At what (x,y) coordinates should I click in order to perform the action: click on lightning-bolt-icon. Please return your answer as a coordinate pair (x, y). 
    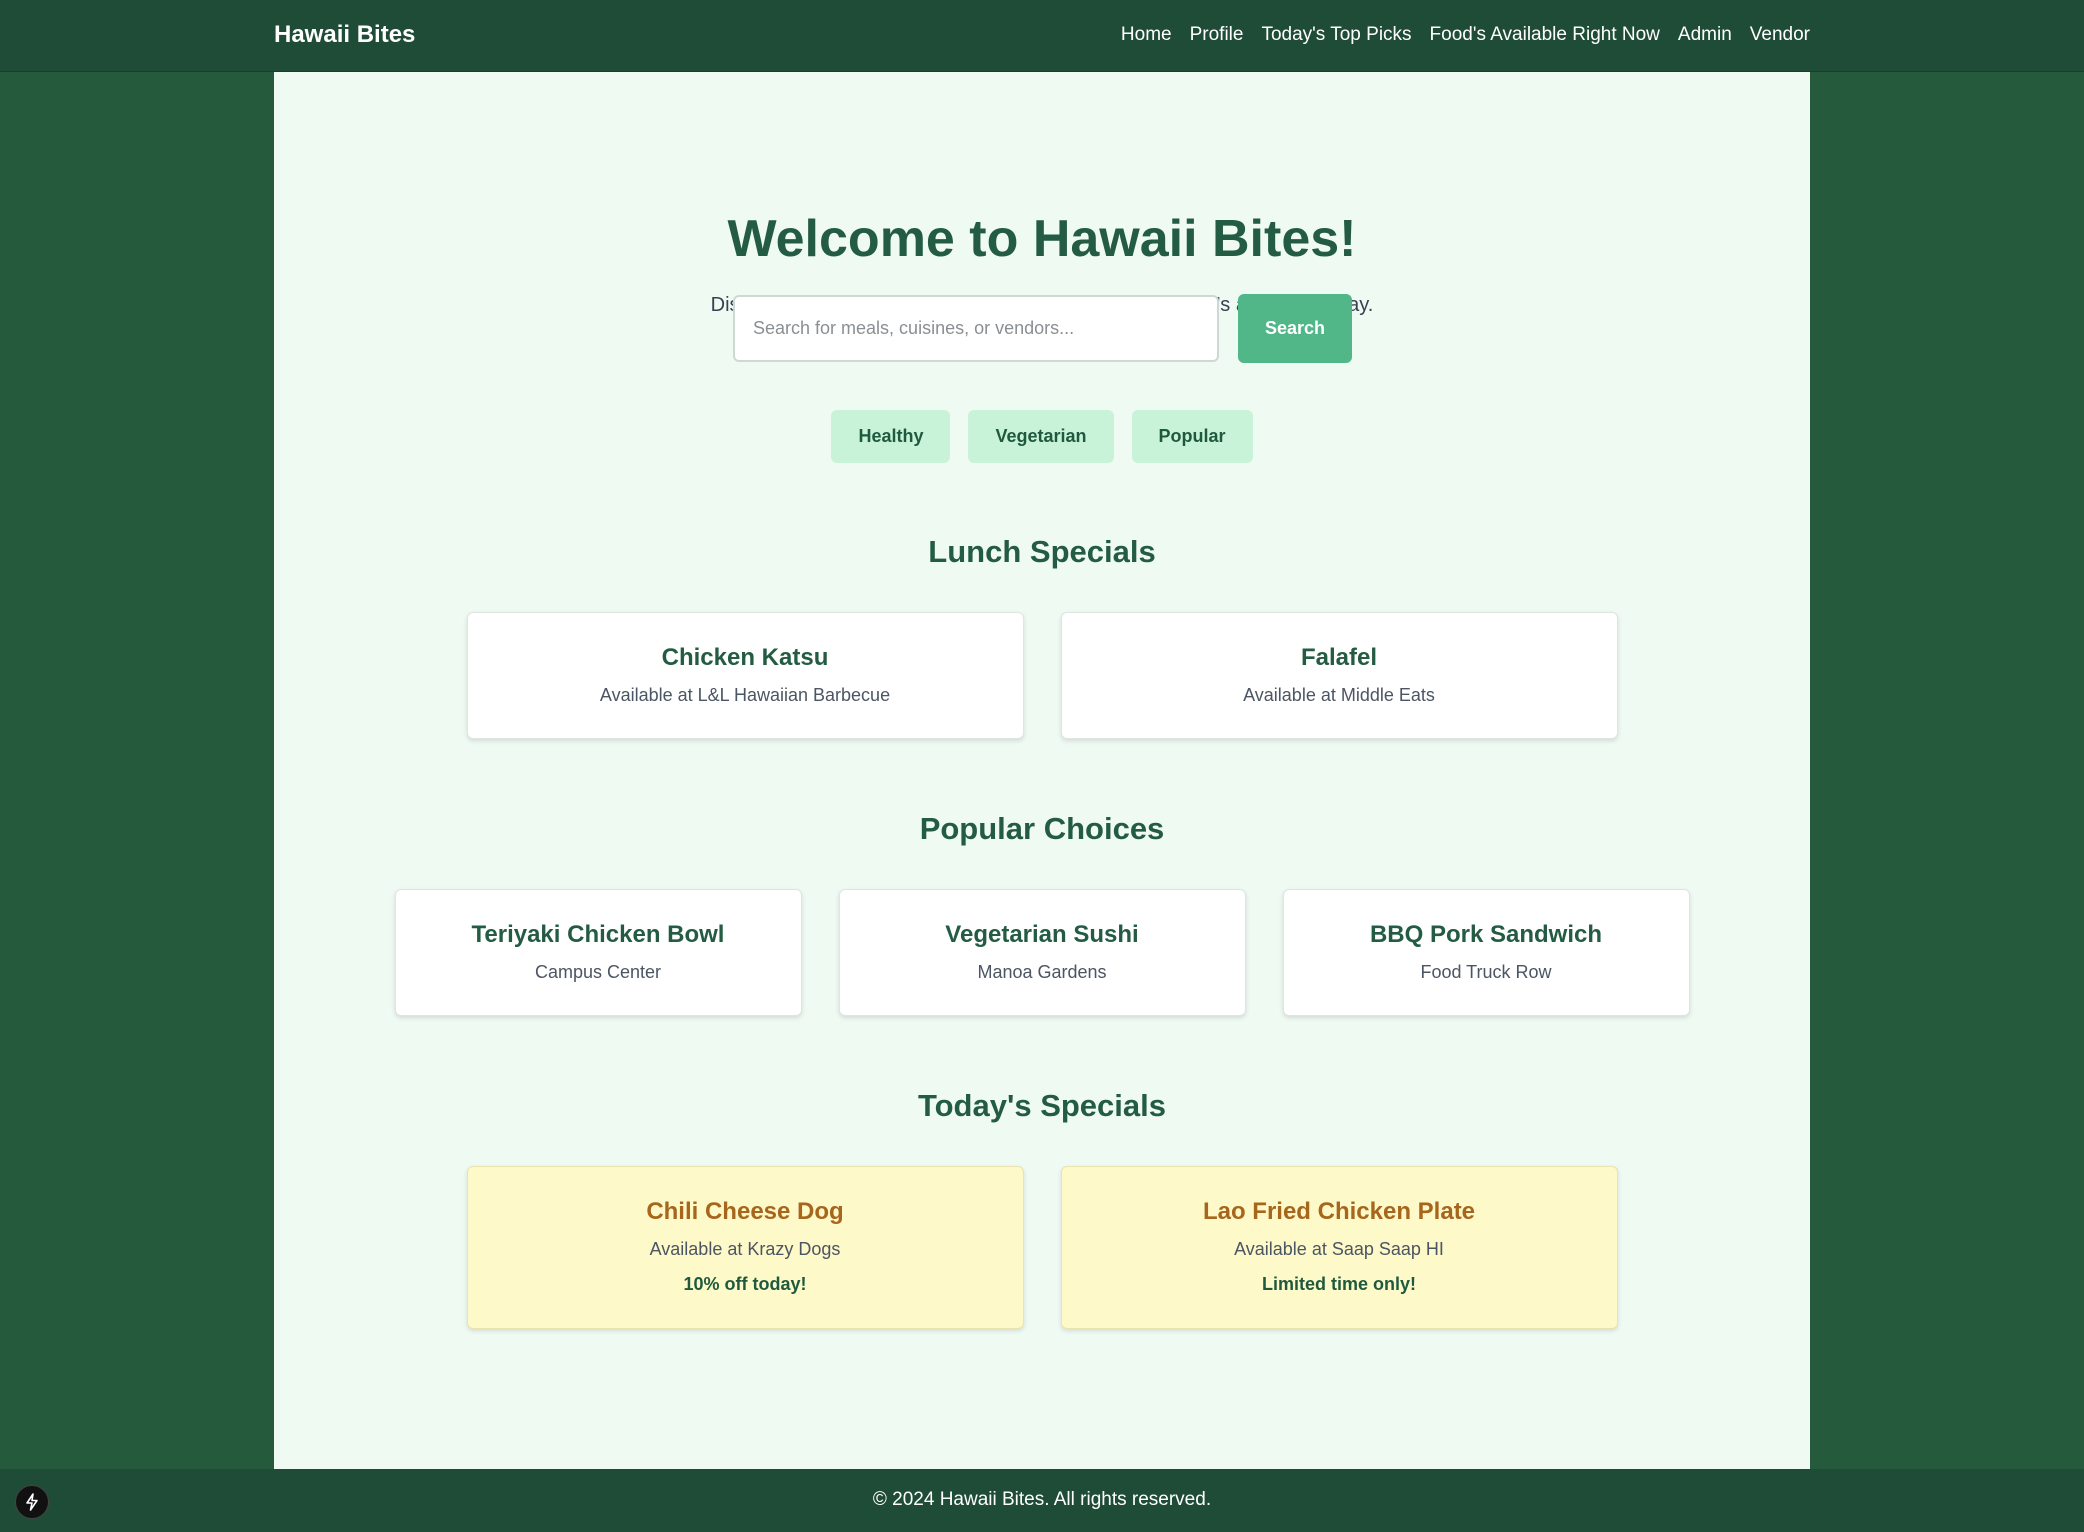
    Looking at the image, I should click on (32, 1502).